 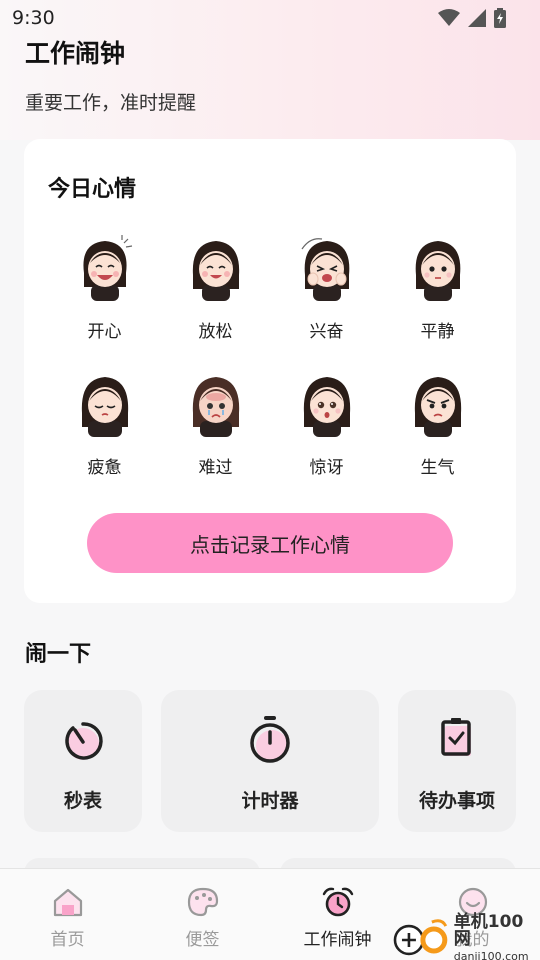 I want to click on mood-card-title: 今日心情, so click(x=92, y=189).